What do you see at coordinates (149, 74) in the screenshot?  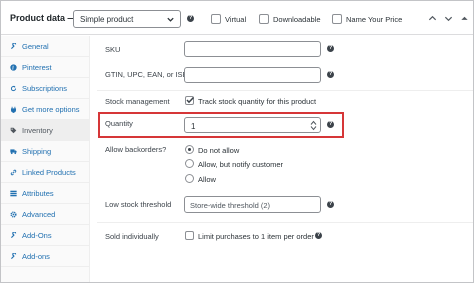 I see `gtin-label: GTIN, UPC, EAN, or ISBN` at bounding box center [149, 74].